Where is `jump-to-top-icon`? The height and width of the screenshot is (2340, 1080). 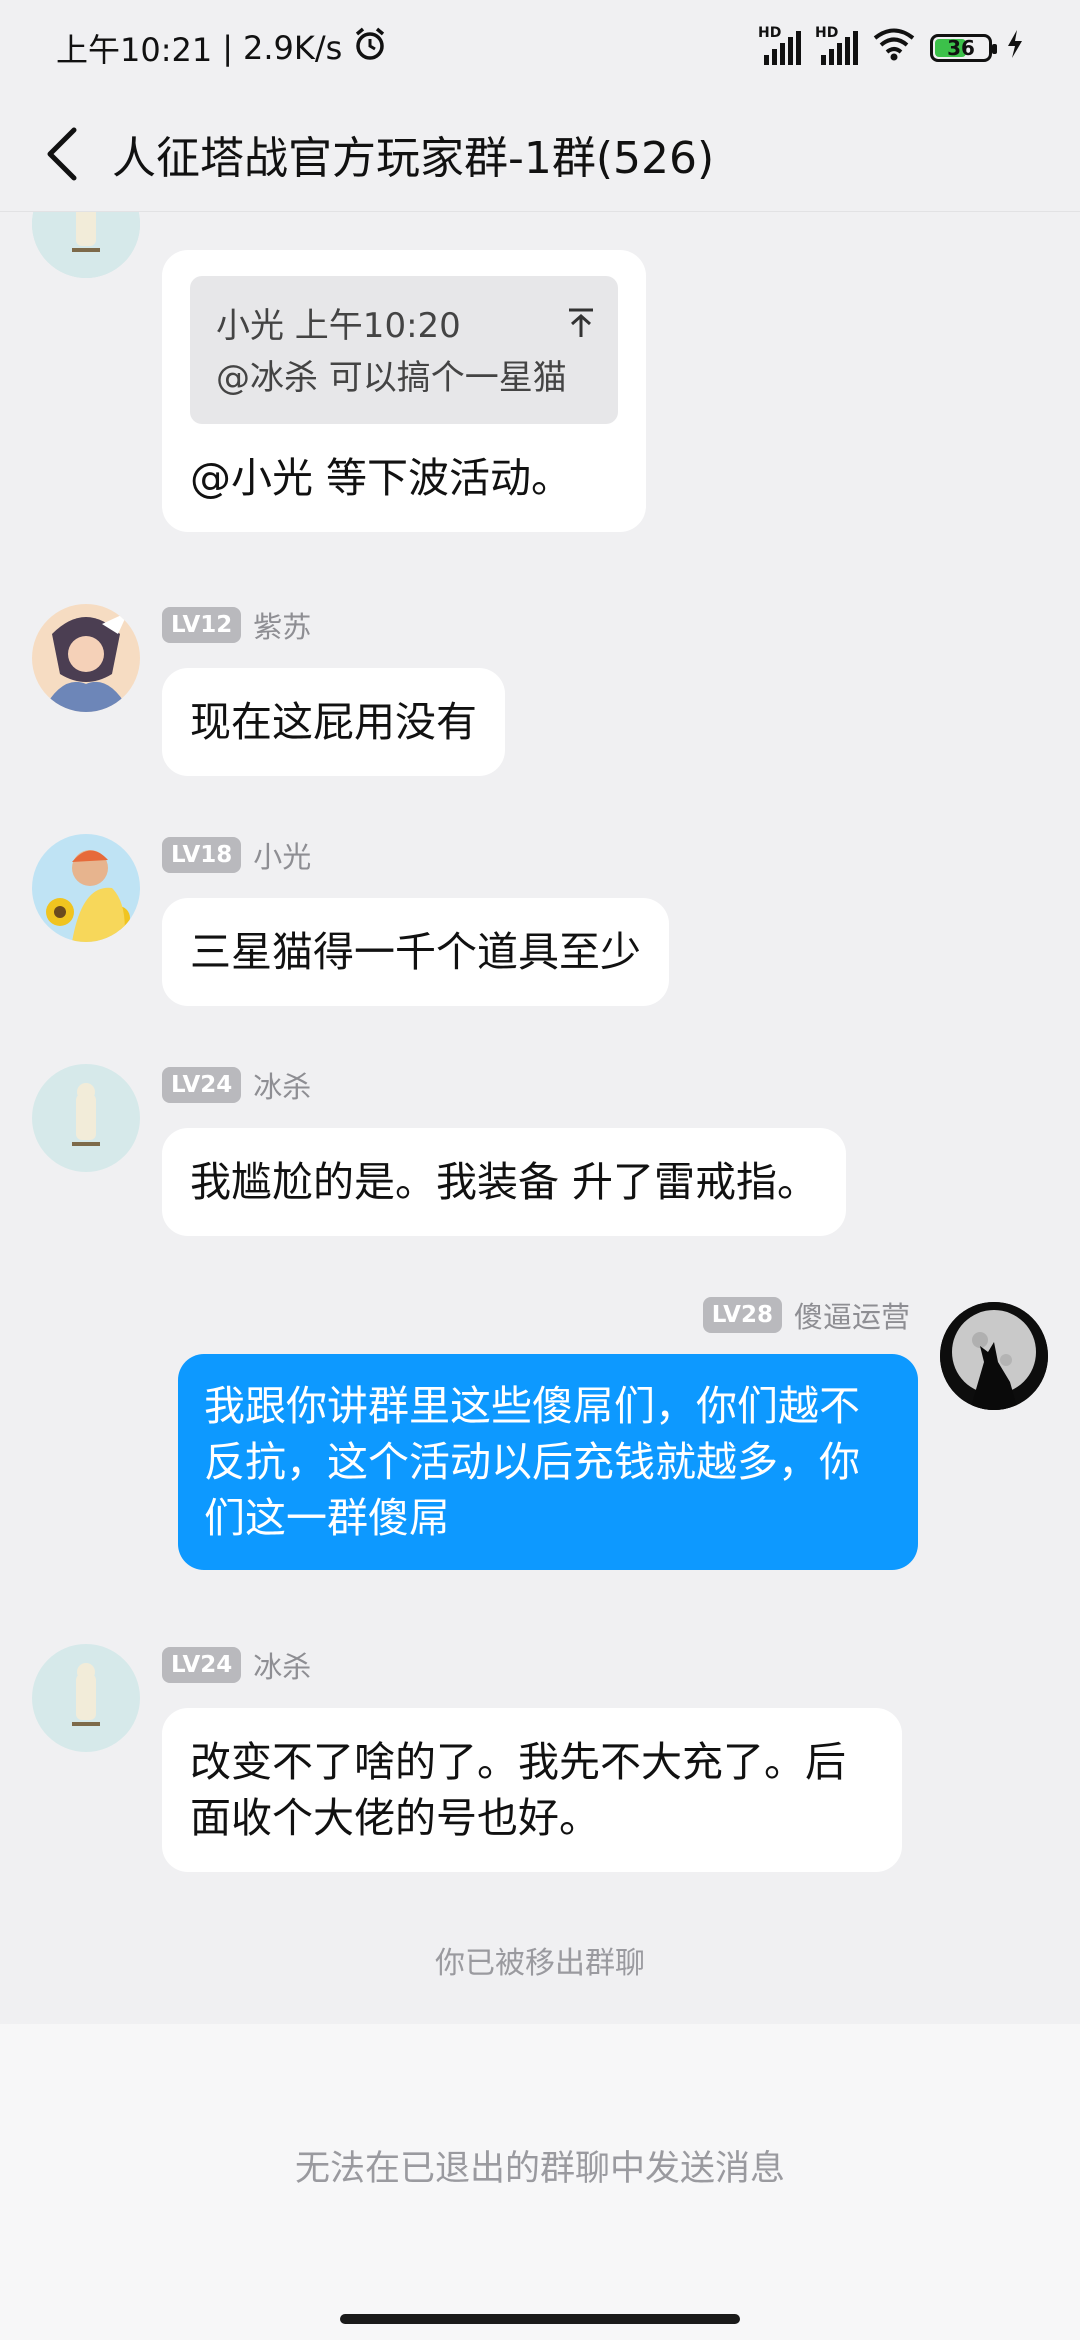 jump-to-top-icon is located at coordinates (581, 328).